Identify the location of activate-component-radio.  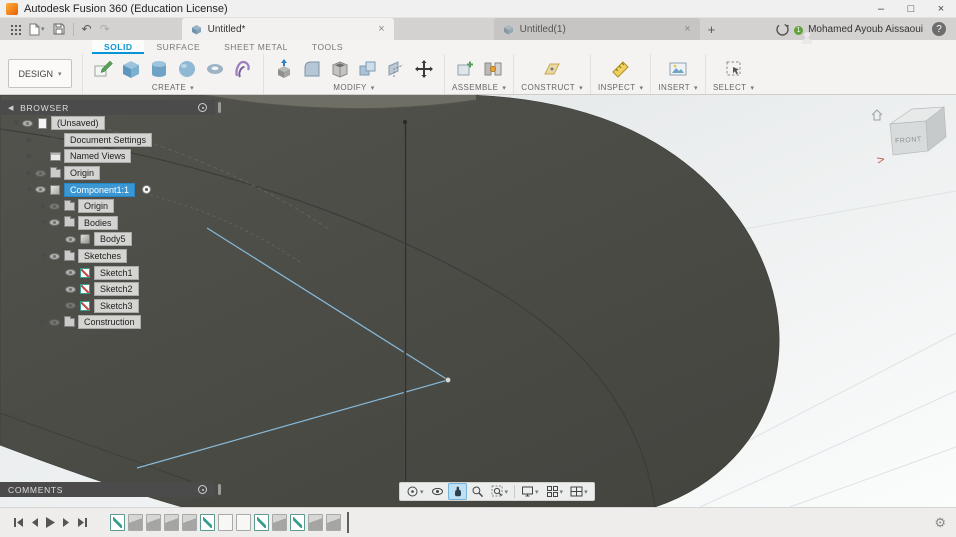
(147, 190).